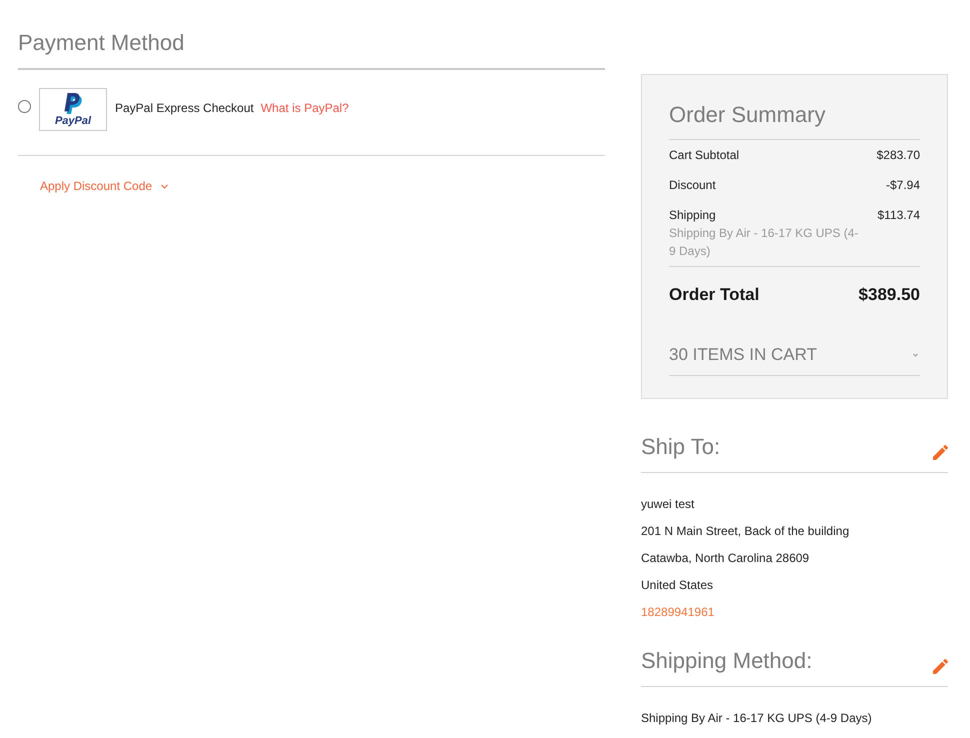  I want to click on address-line: Catawba, North Carolina 28609, so click(725, 558).